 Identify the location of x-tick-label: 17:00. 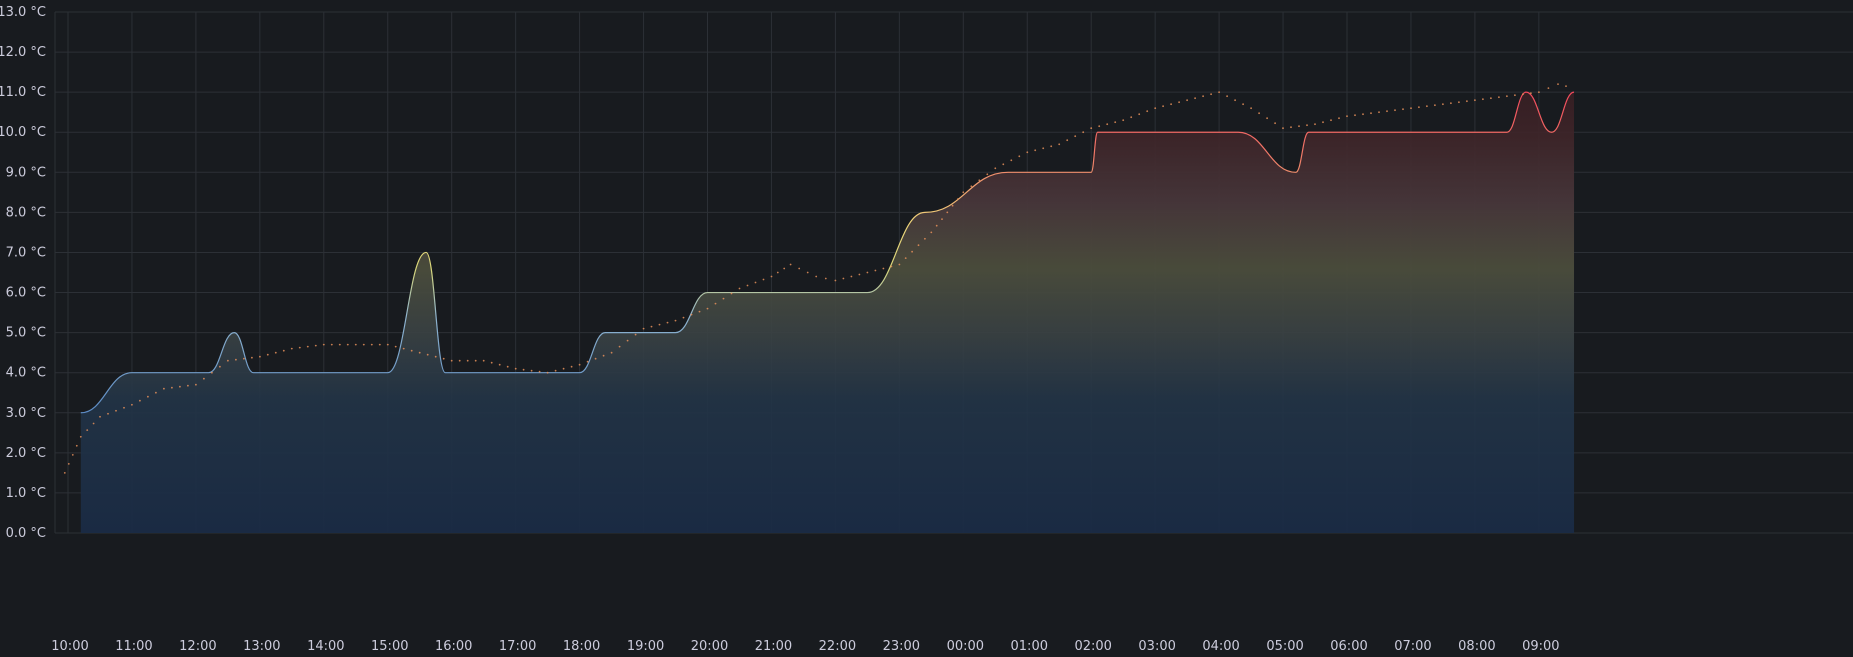
(517, 646).